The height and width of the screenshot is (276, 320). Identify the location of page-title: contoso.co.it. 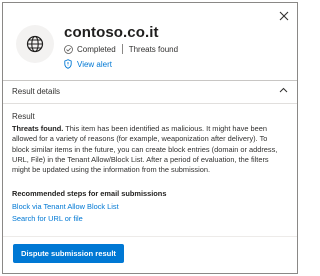
(111, 32).